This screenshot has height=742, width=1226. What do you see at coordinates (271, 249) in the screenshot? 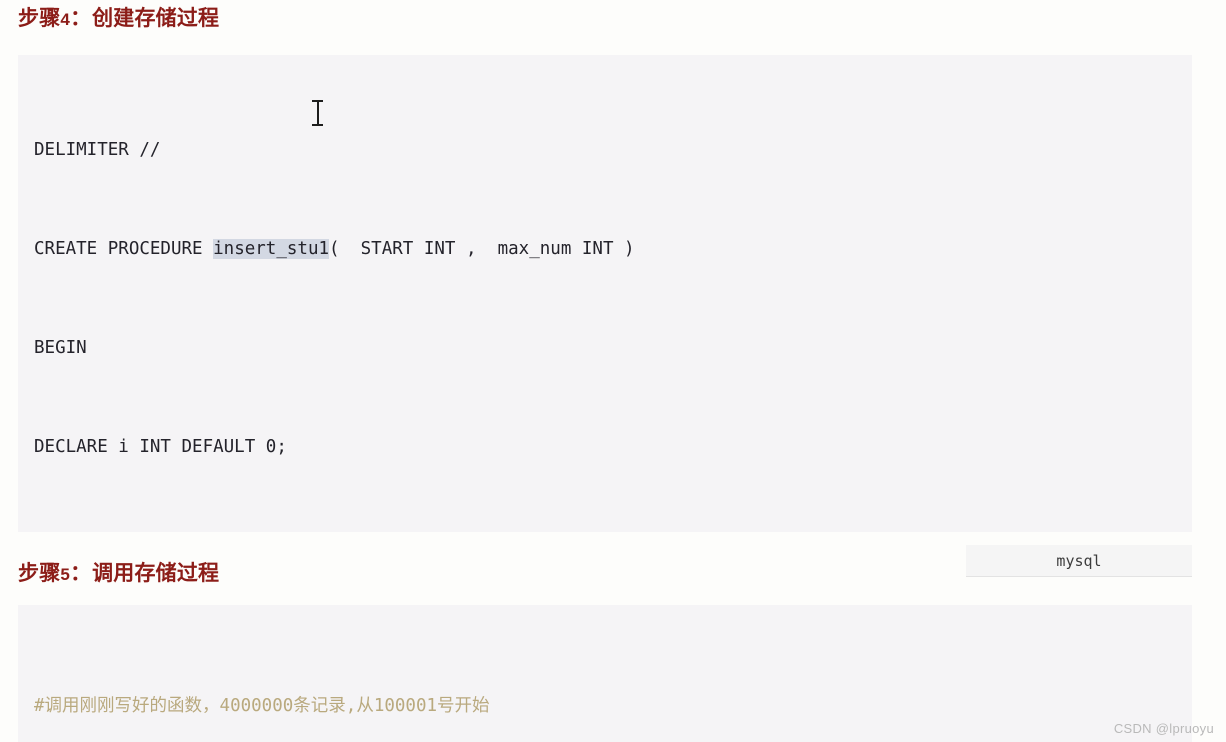
I see `selected-procedure-name: insert_stu1` at bounding box center [271, 249].